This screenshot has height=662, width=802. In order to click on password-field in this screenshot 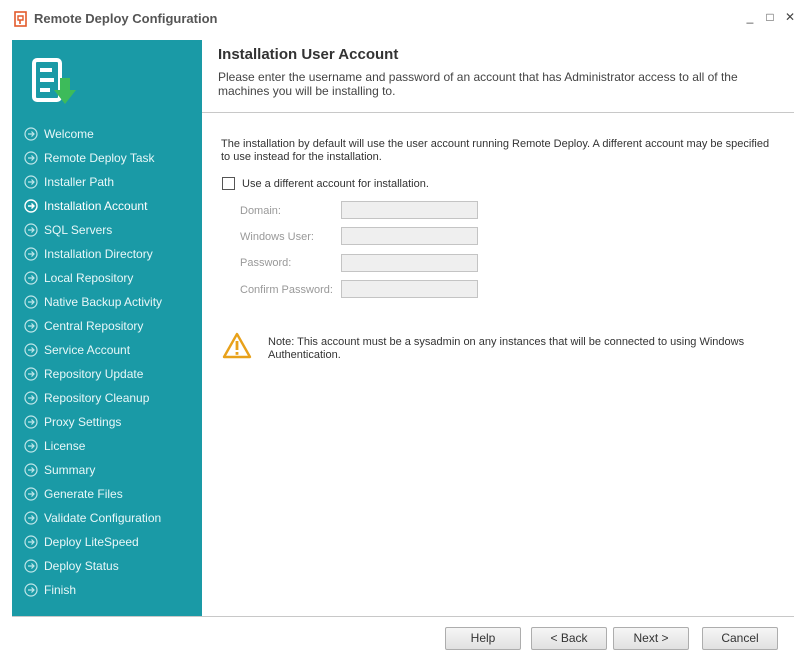, I will do `click(409, 263)`.